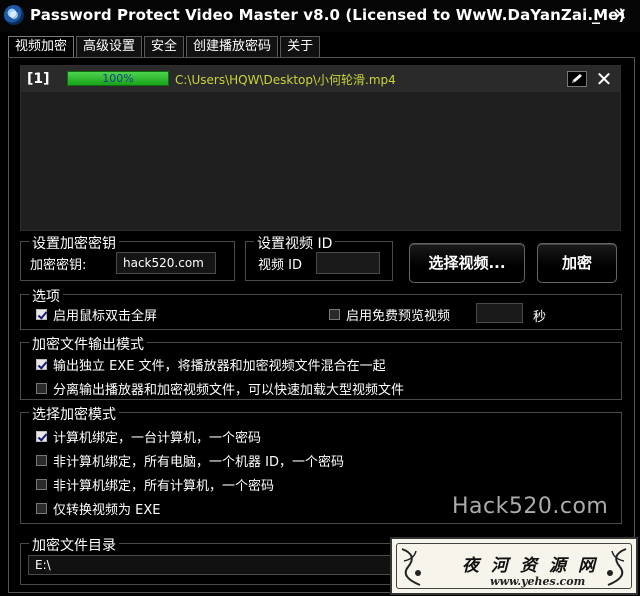  What do you see at coordinates (540, 317) in the screenshot?
I see `seconds-unit-label: 秒` at bounding box center [540, 317].